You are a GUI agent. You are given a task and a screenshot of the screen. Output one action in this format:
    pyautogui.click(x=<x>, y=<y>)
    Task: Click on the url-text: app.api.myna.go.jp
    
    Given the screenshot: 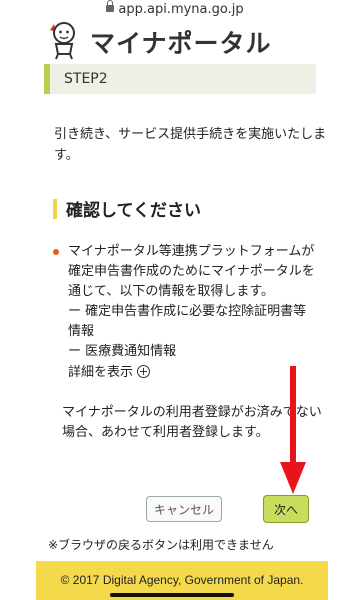 What is the action you would take?
    pyautogui.click(x=181, y=9)
    